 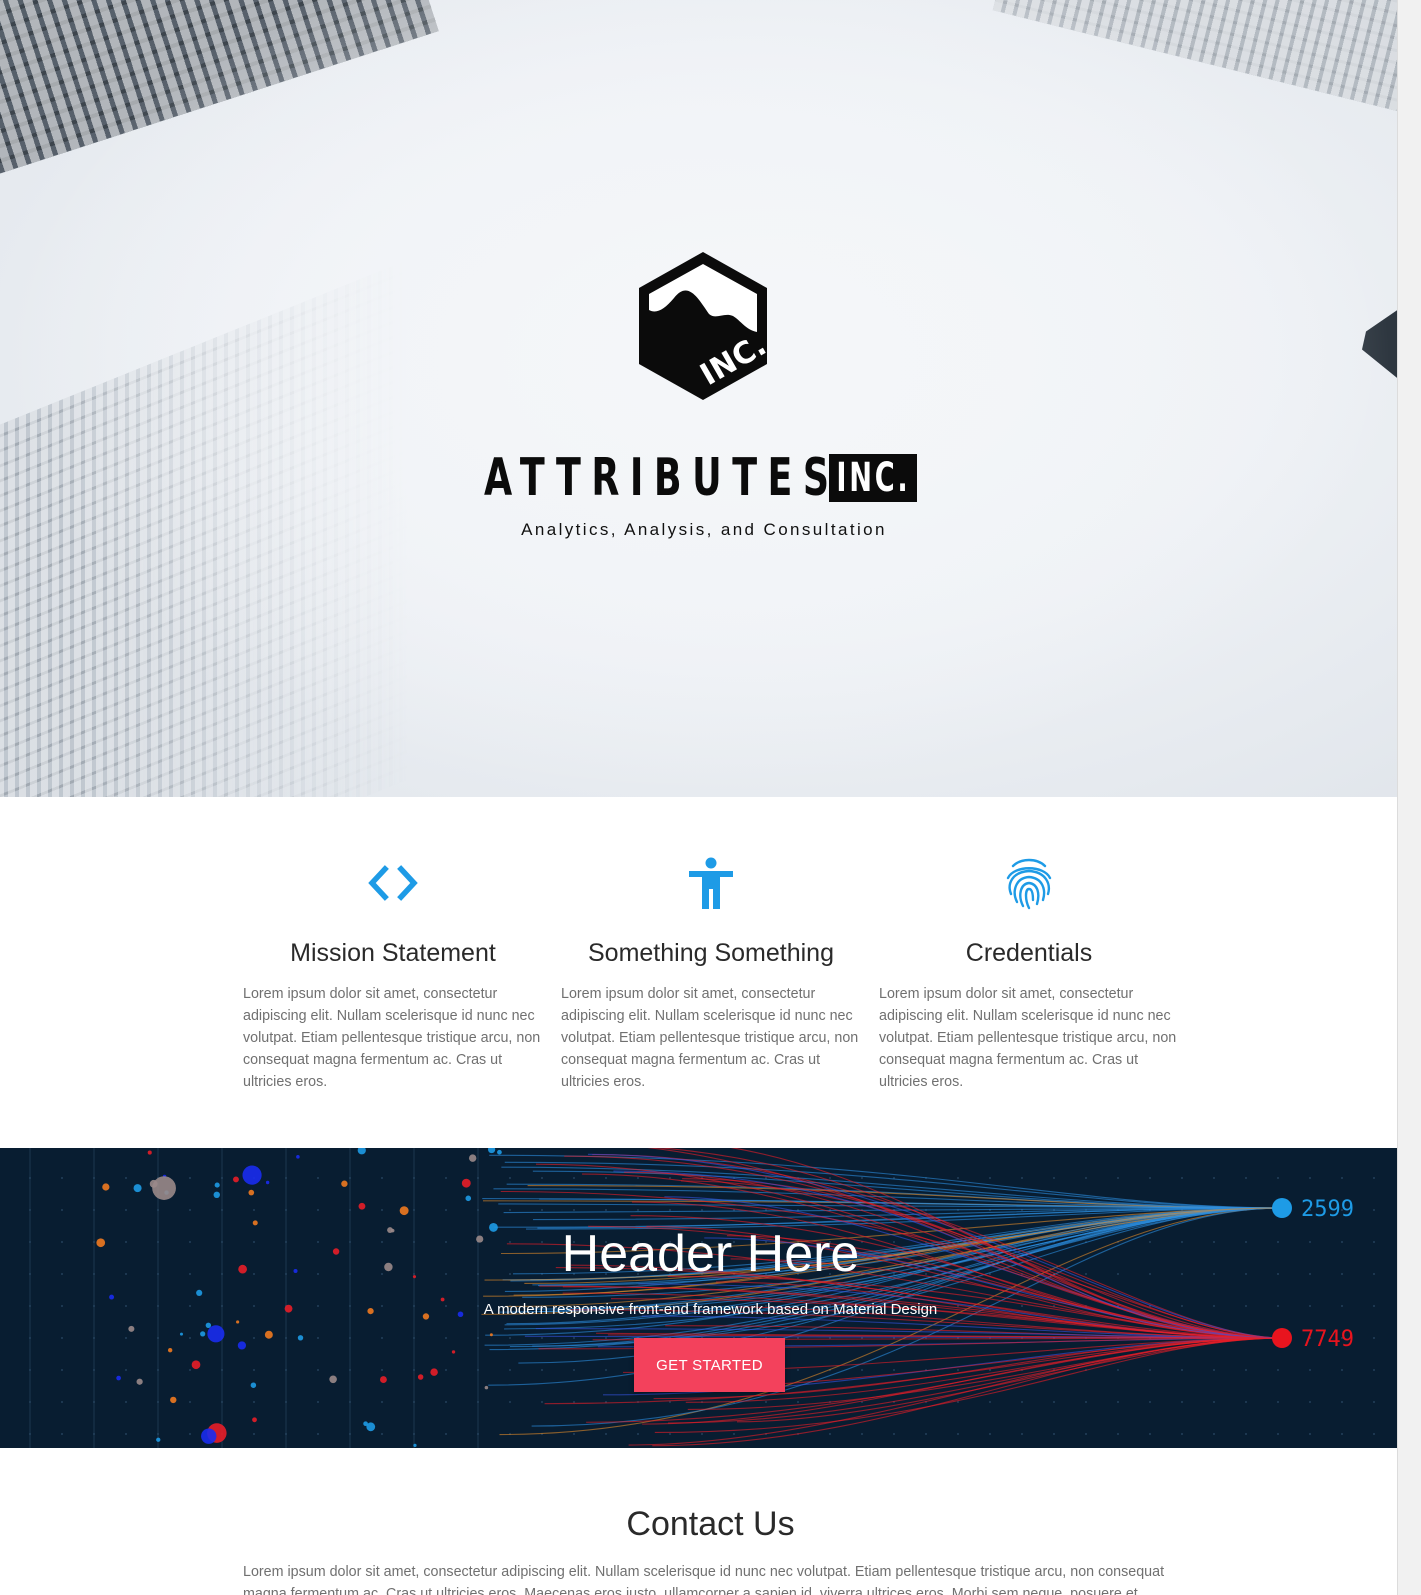 What do you see at coordinates (1327, 1339) in the screenshot?
I see `stat-red-label: 7749` at bounding box center [1327, 1339].